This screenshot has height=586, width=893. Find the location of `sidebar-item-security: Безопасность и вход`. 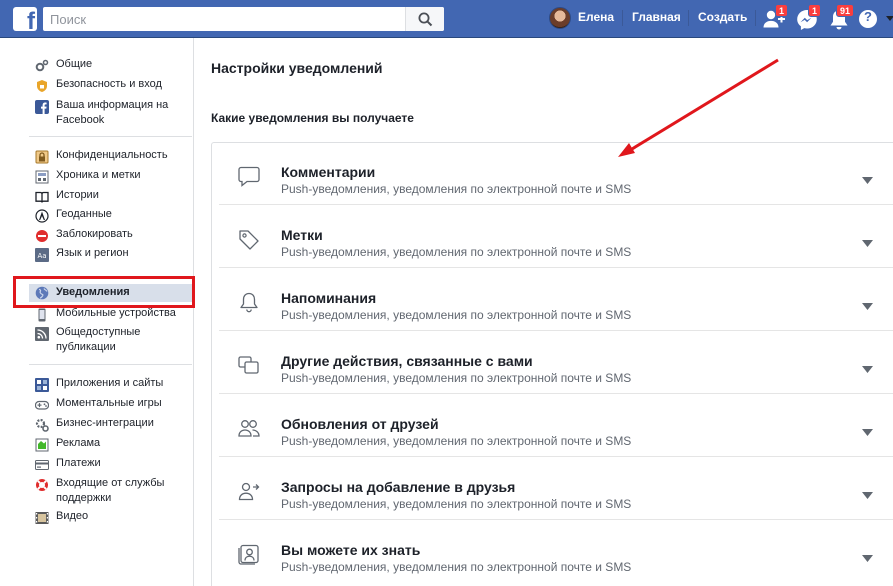

sidebar-item-security: Безопасность и вход is located at coordinates (112, 85).